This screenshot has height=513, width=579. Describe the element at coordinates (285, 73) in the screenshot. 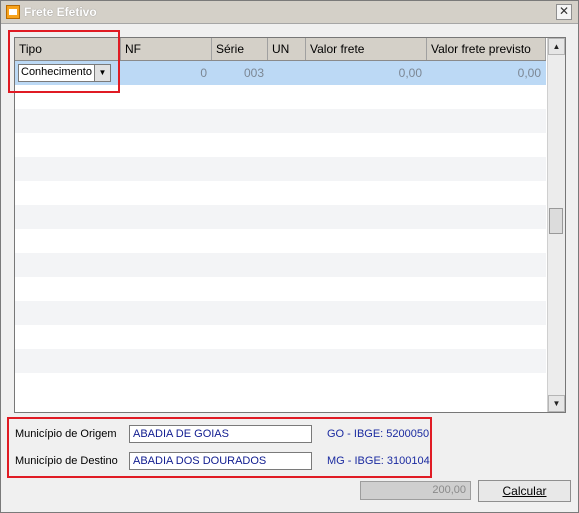

I see `cell-un` at that location.